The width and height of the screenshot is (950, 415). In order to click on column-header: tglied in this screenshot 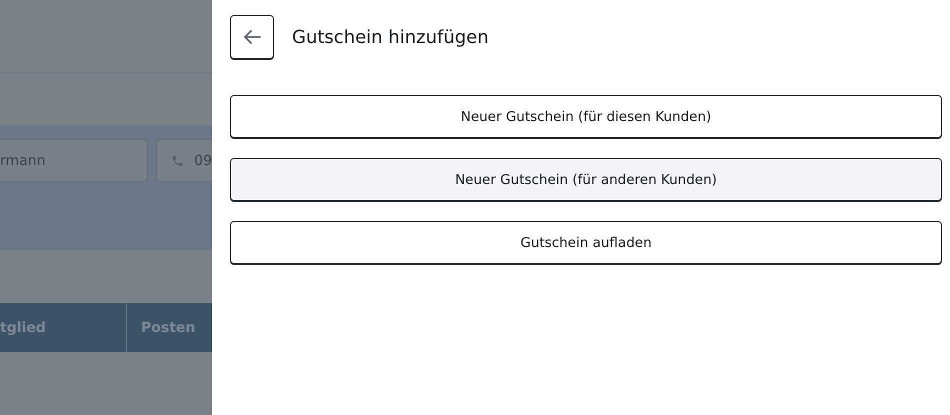, I will do `click(63, 327)`.